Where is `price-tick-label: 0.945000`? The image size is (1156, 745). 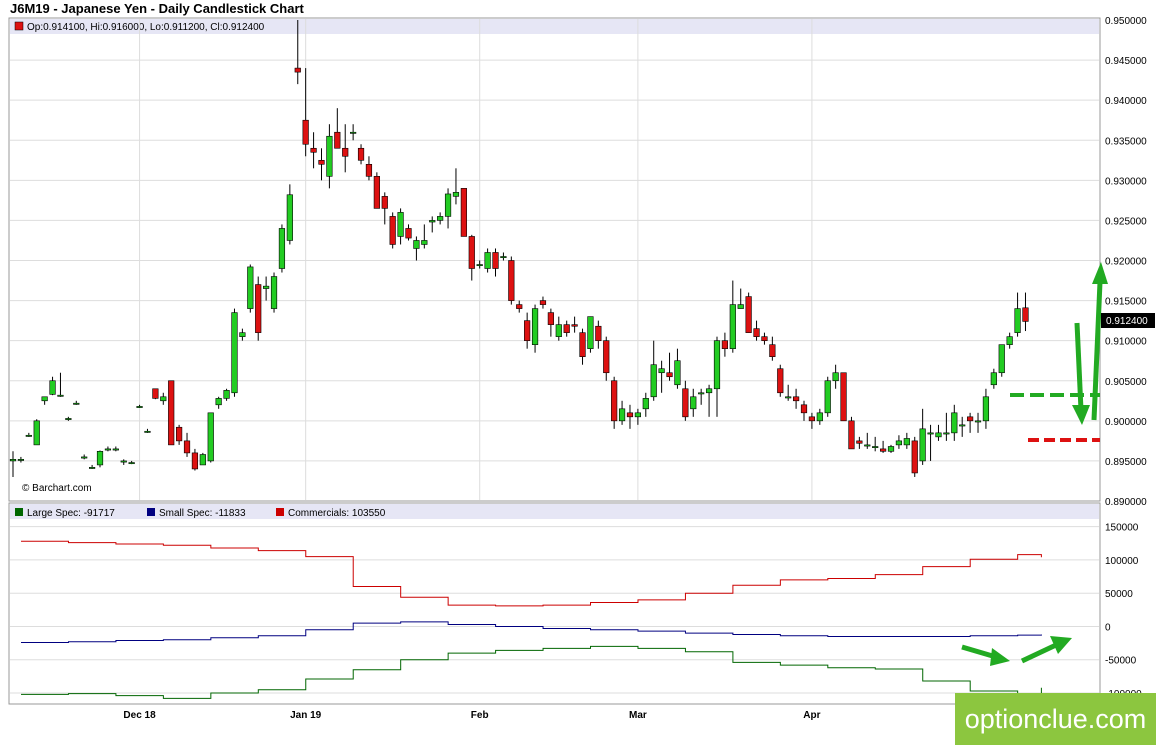 price-tick-label: 0.945000 is located at coordinates (1126, 61).